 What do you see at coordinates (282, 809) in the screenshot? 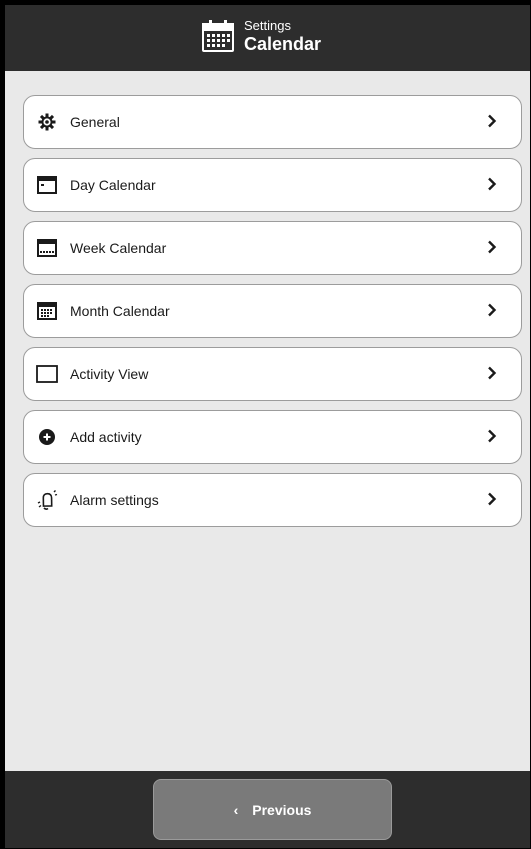
I see `previous-button-label: Previous` at bounding box center [282, 809].